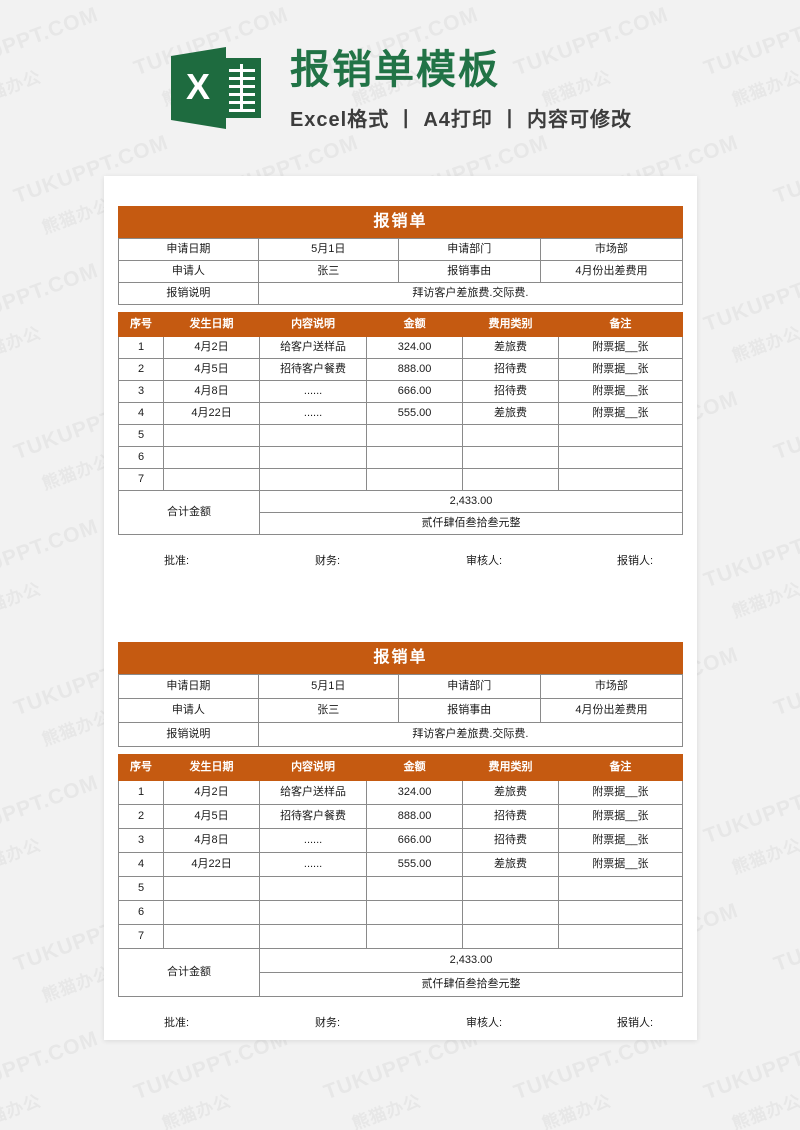  I want to click on column-header: 金额, so click(415, 324).